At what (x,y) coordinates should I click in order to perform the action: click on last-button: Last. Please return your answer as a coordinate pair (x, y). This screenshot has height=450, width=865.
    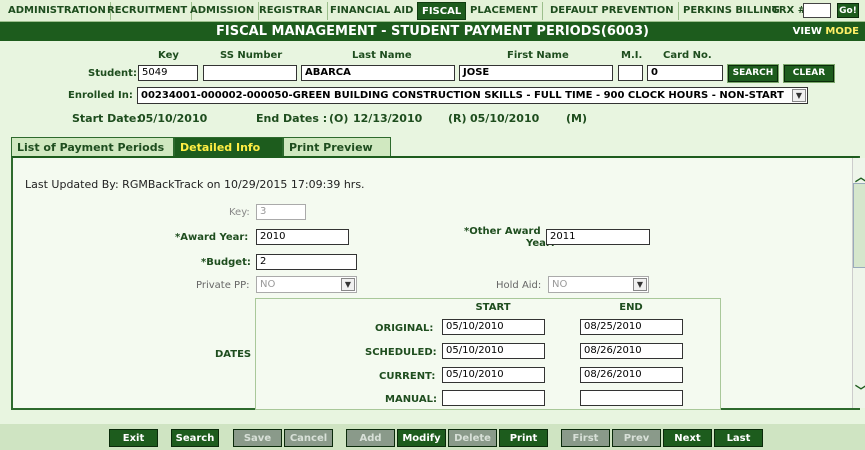
    Looking at the image, I should click on (738, 438).